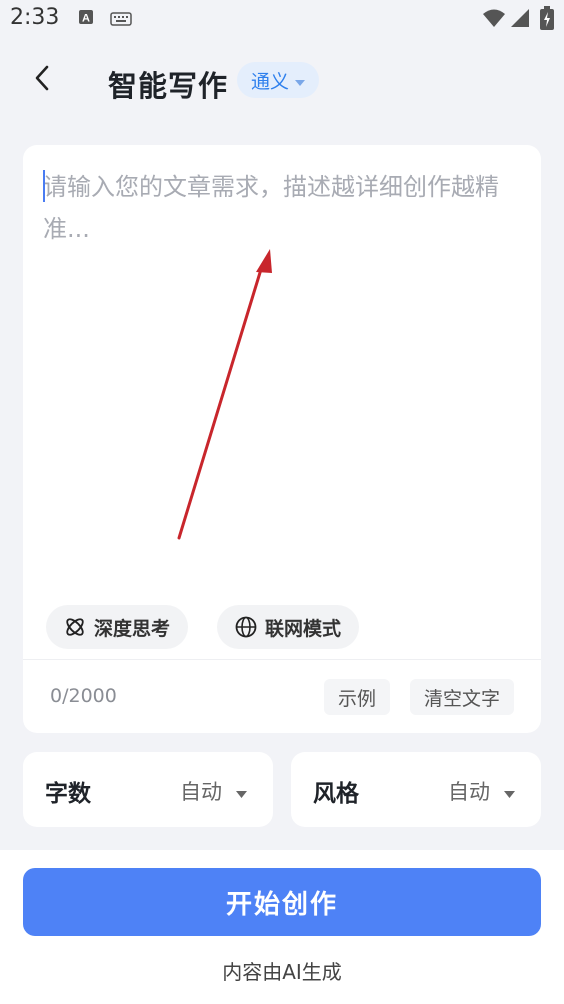 This screenshot has width=564, height=1004. I want to click on web-mode-toggle: 联网模式, so click(288, 627).